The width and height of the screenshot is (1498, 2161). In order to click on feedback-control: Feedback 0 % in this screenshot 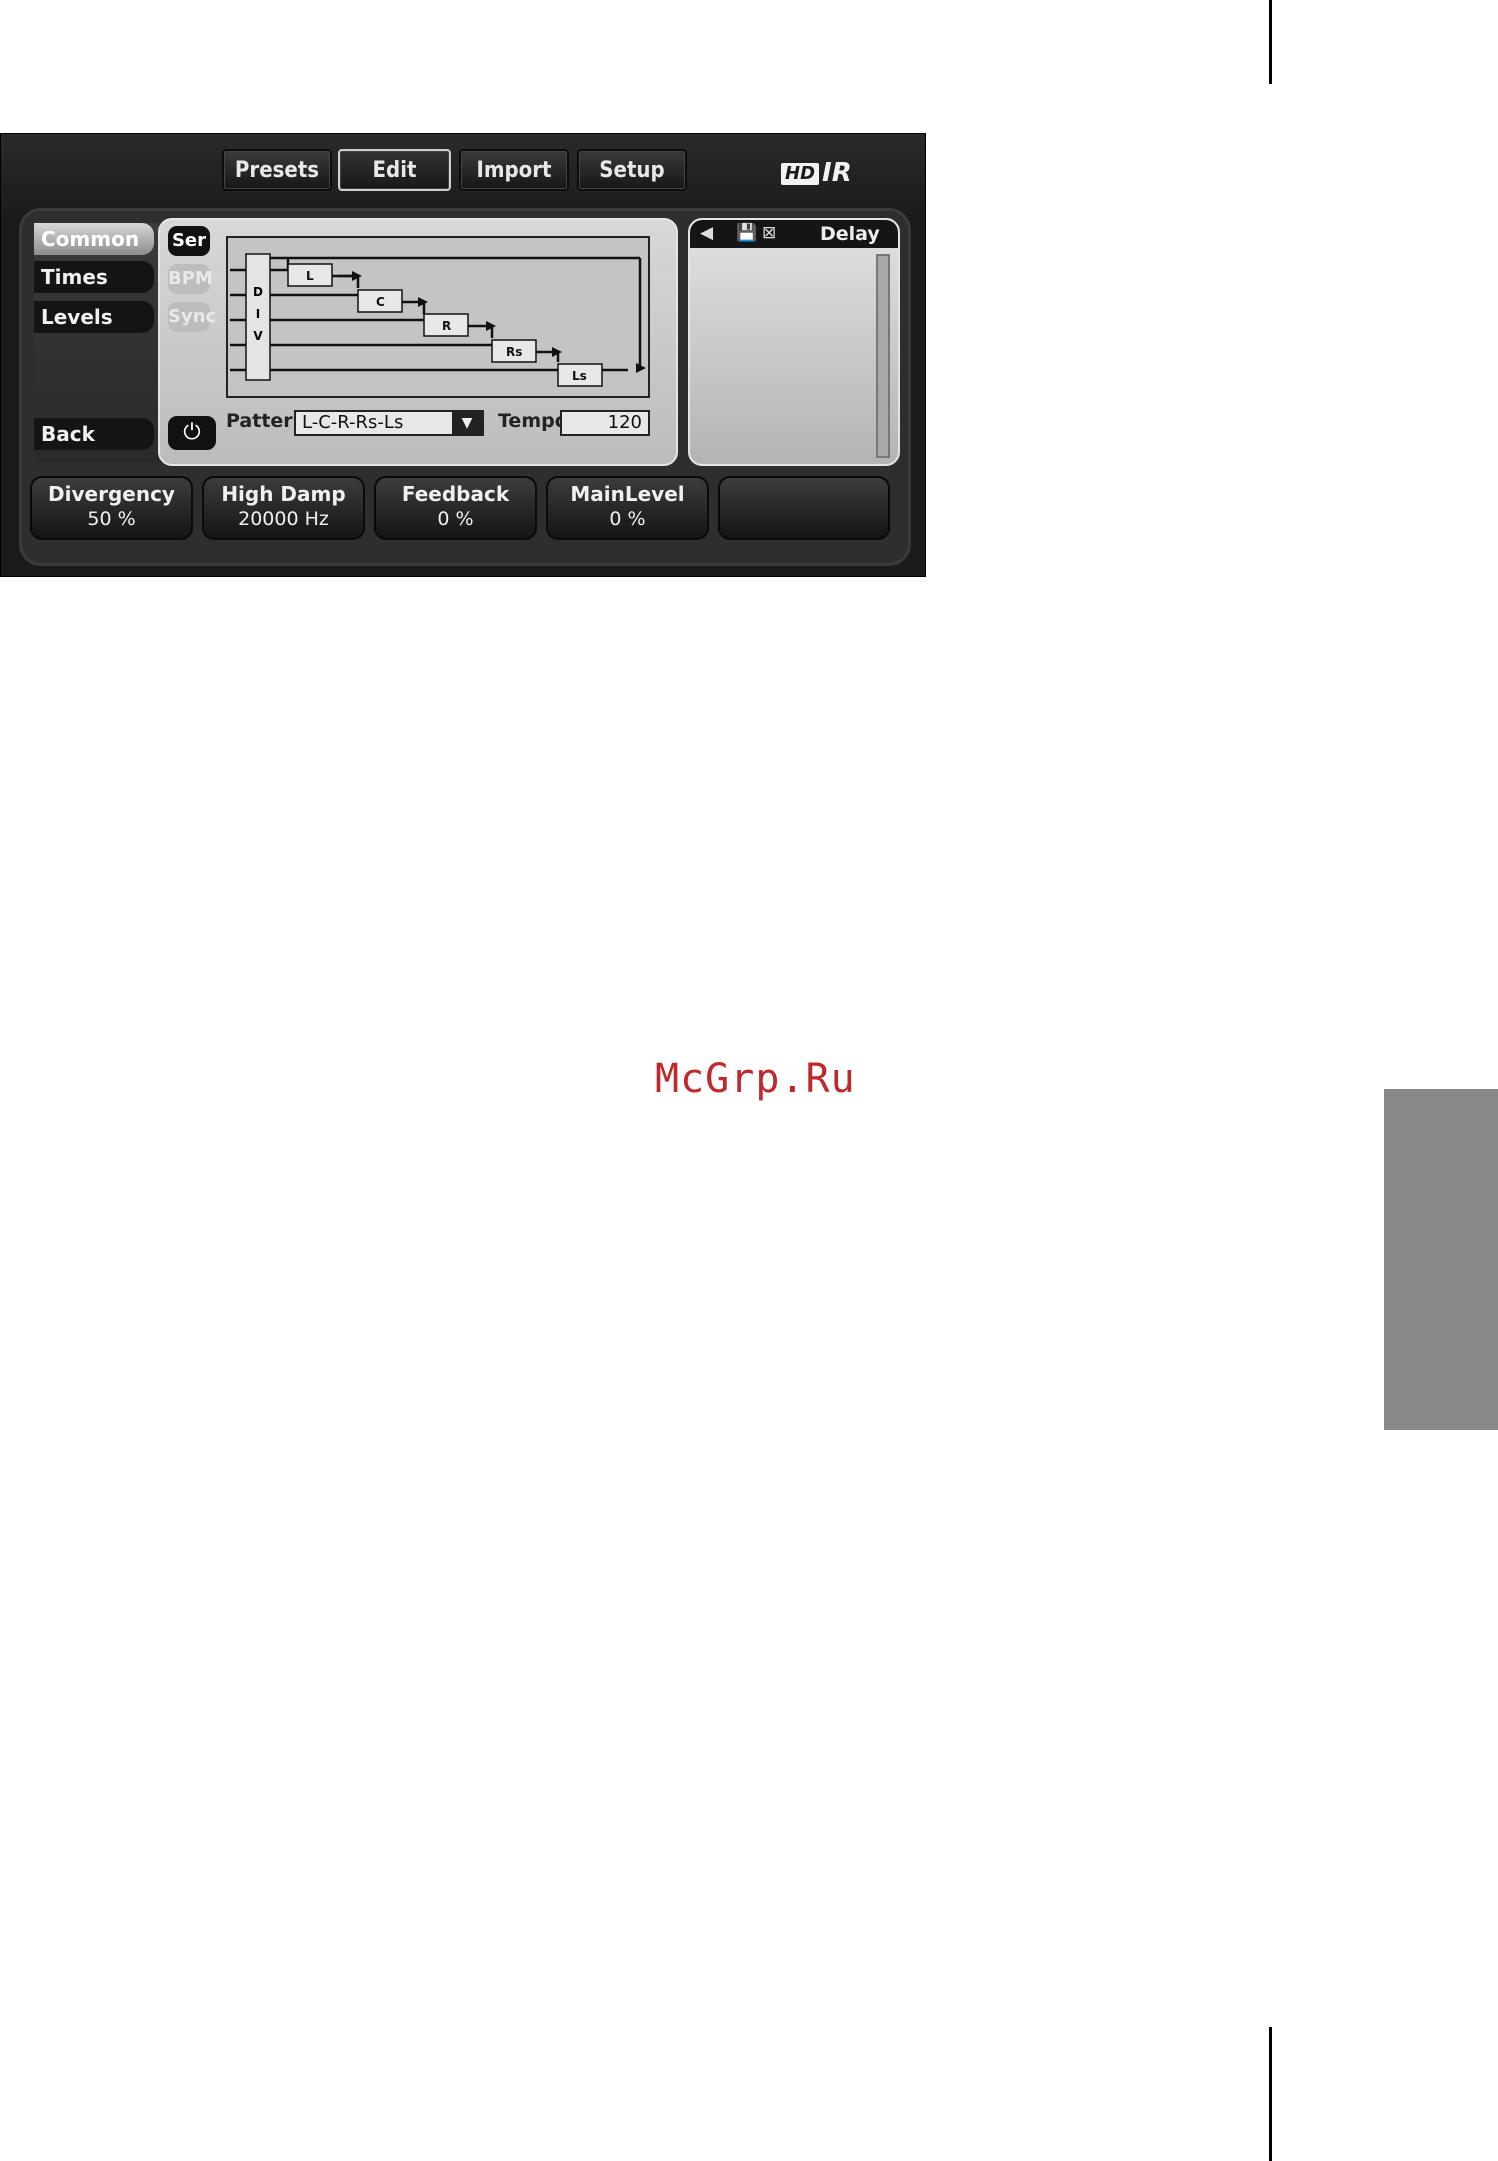, I will do `click(455, 508)`.